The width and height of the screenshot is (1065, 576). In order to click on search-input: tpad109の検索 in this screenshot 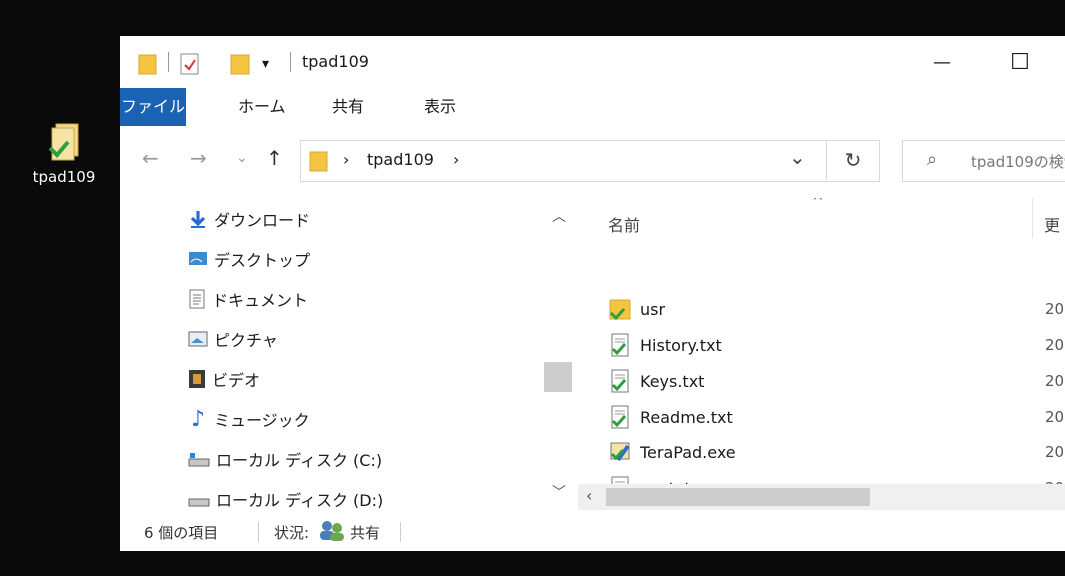, I will do `click(1018, 161)`.